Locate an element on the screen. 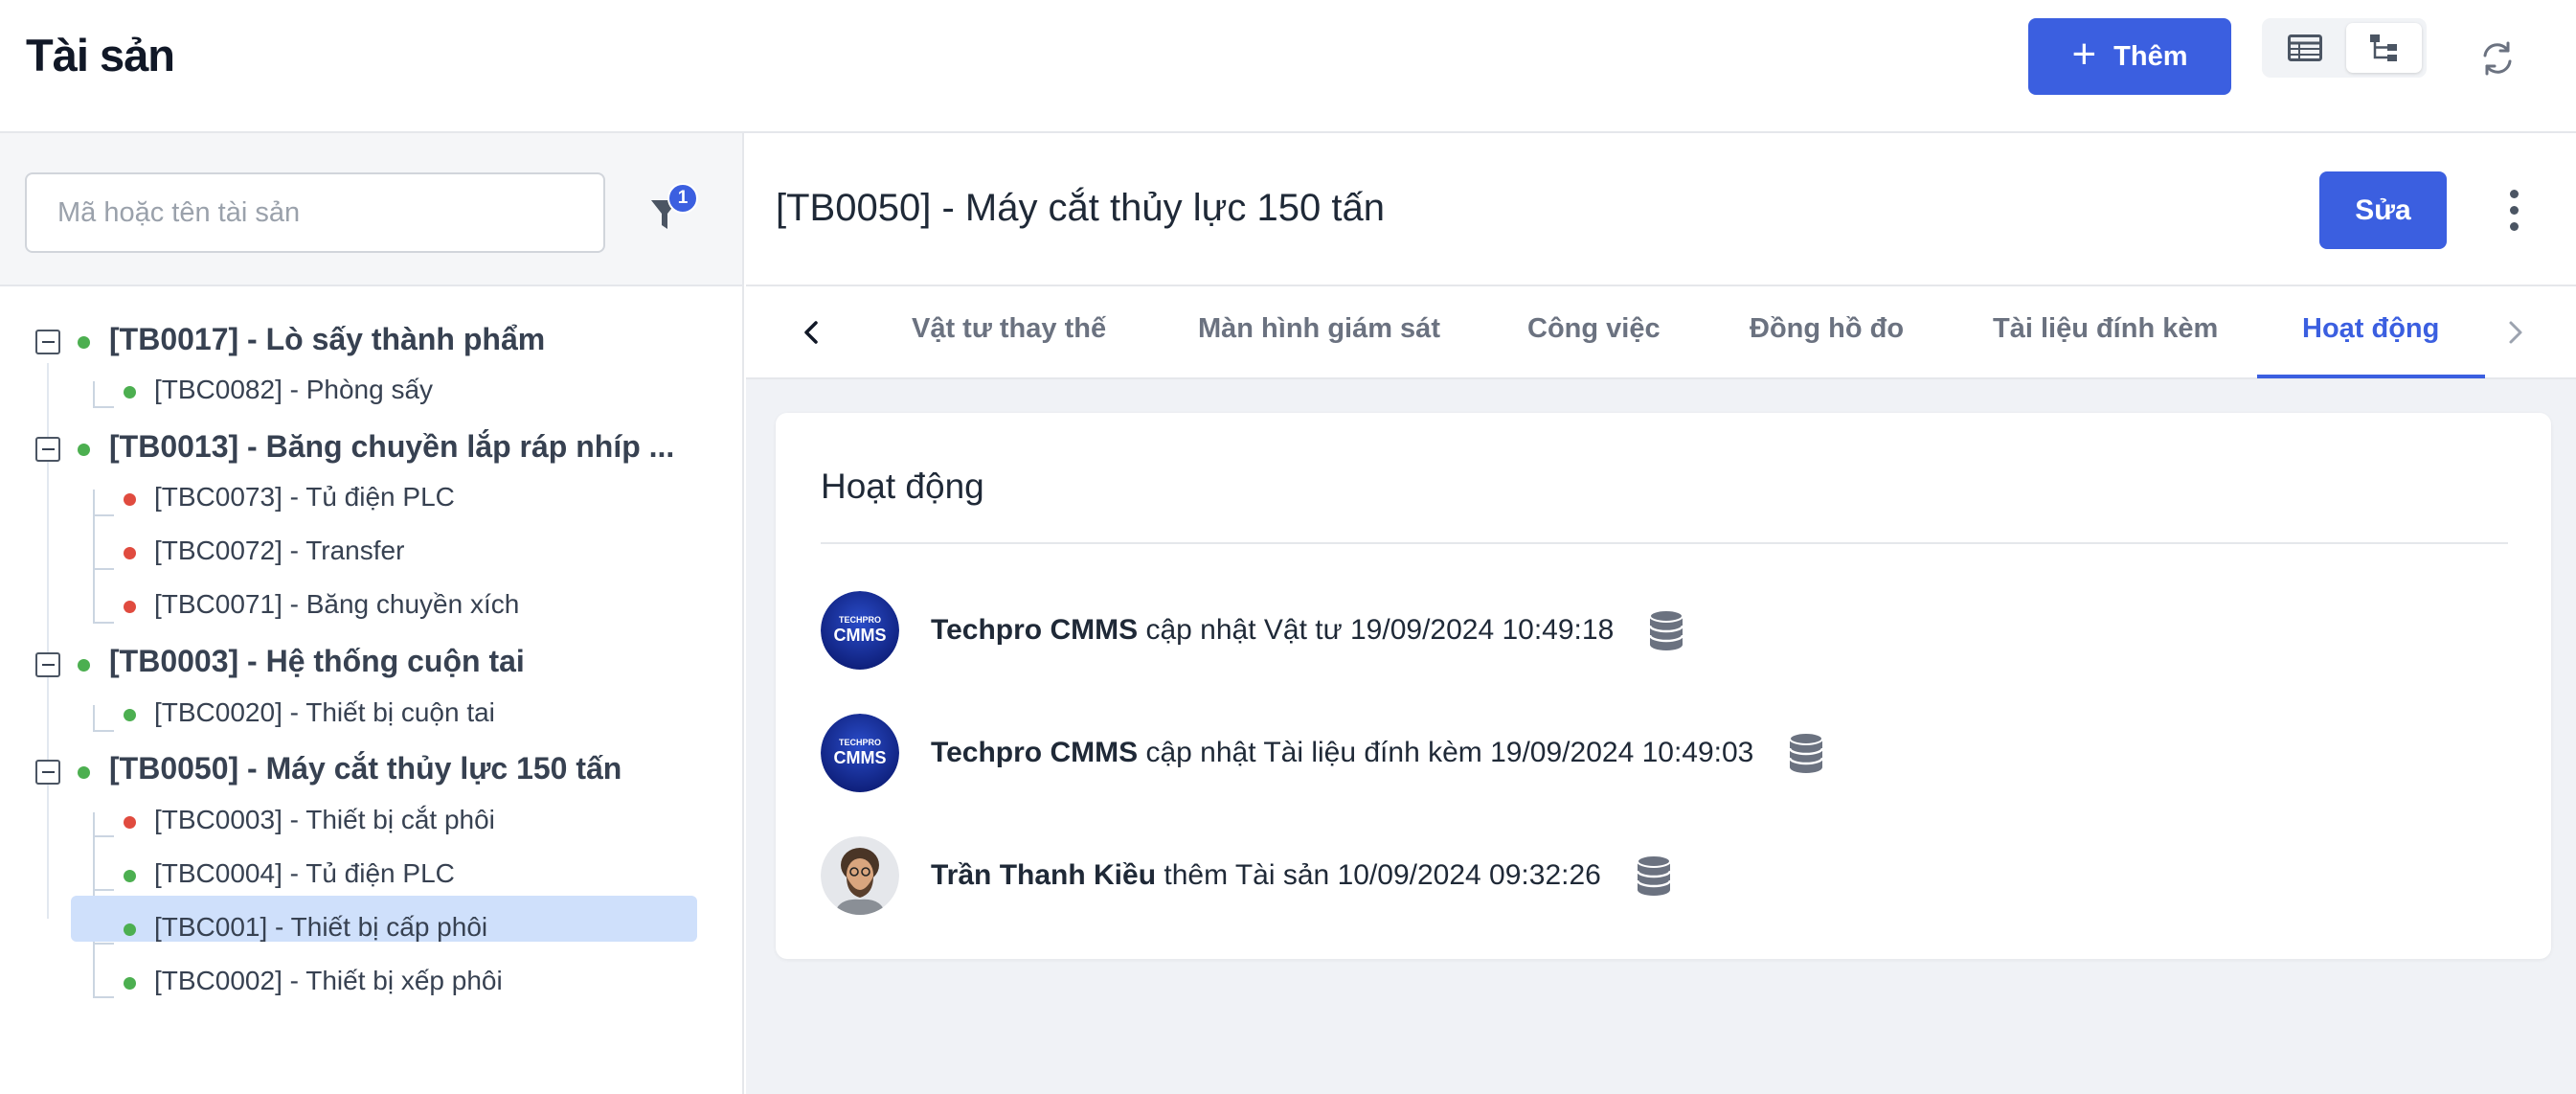 This screenshot has height=1094, width=2576. table-view-button is located at coordinates (2304, 48).